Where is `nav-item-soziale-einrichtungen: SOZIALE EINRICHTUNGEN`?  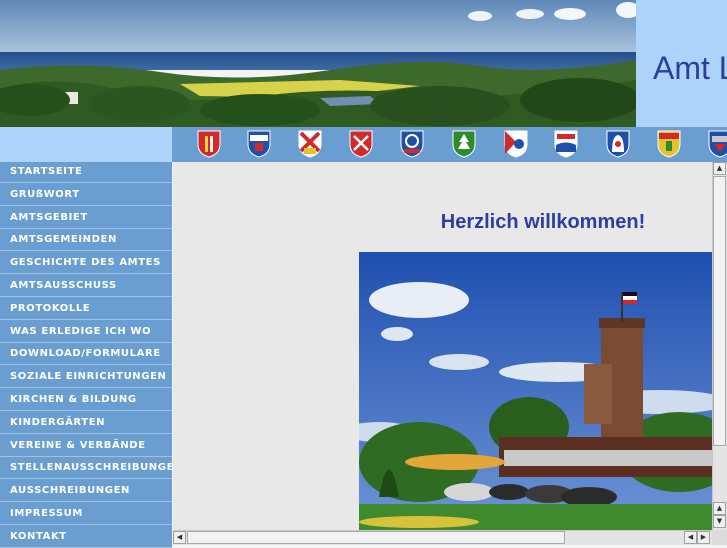 nav-item-soziale-einrichtungen: SOZIALE EINRICHTUNGEN is located at coordinates (86, 378).